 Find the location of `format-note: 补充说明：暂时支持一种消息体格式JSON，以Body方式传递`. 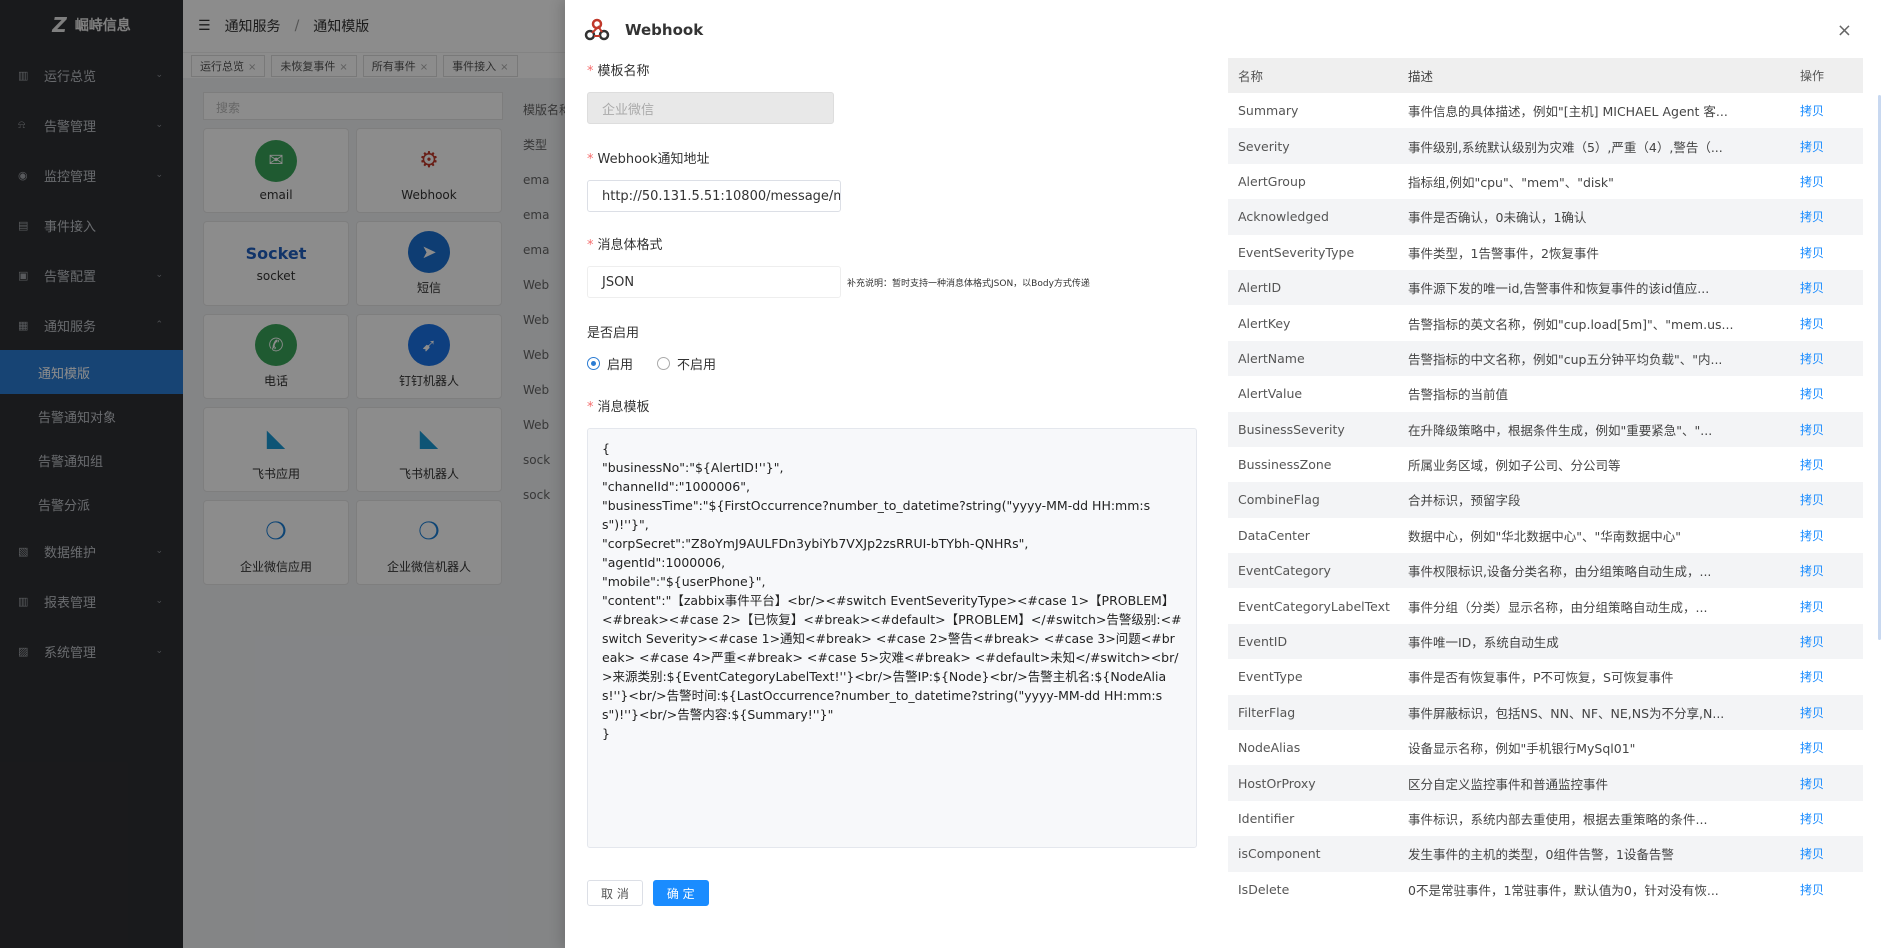

format-note: 补充说明：暂时支持一种消息体格式JSON，以Body方式传递 is located at coordinates (968, 283).